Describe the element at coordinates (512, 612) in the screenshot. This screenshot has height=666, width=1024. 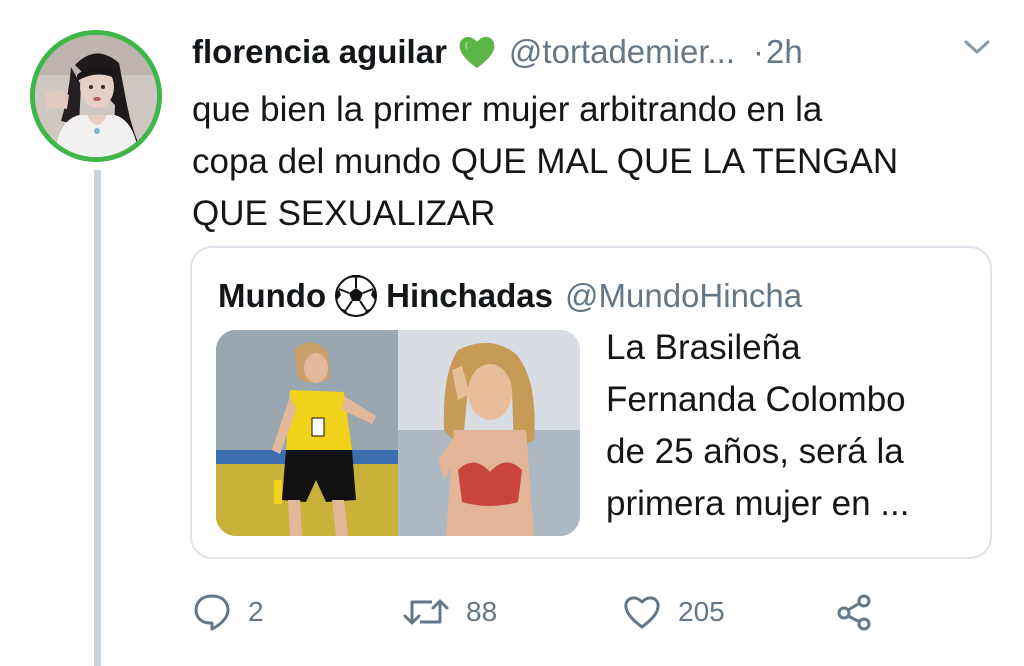
I see `tweet-actions: 2 88 205` at that location.